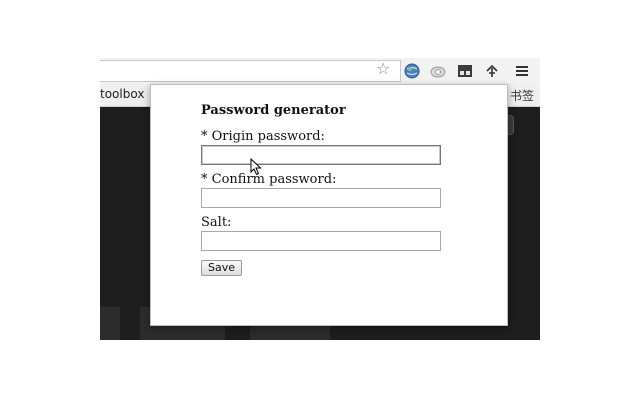  What do you see at coordinates (273, 110) in the screenshot?
I see `popup-title: Password generator` at bounding box center [273, 110].